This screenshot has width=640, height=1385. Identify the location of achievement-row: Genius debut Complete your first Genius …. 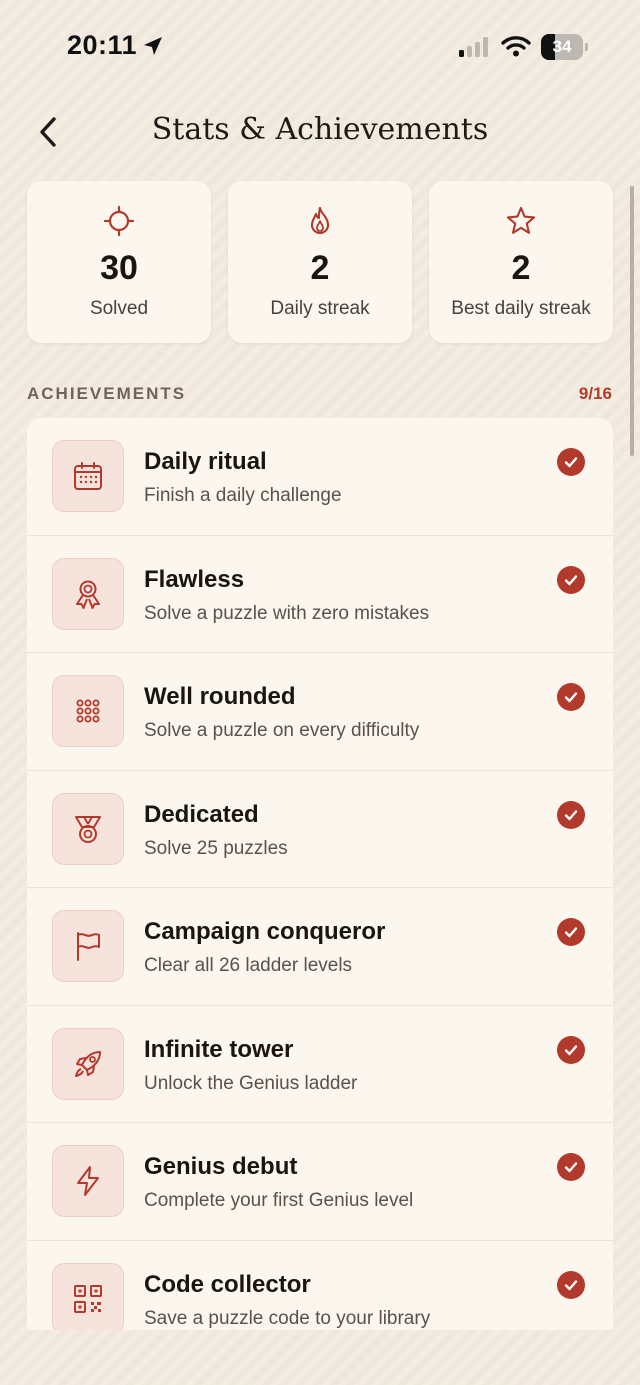
(320, 1182).